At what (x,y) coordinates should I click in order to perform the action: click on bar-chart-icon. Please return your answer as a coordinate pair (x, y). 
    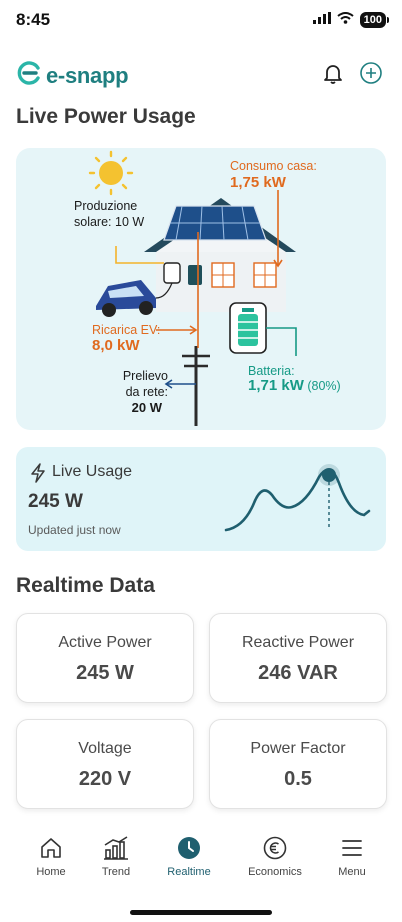
    Looking at the image, I should click on (116, 848).